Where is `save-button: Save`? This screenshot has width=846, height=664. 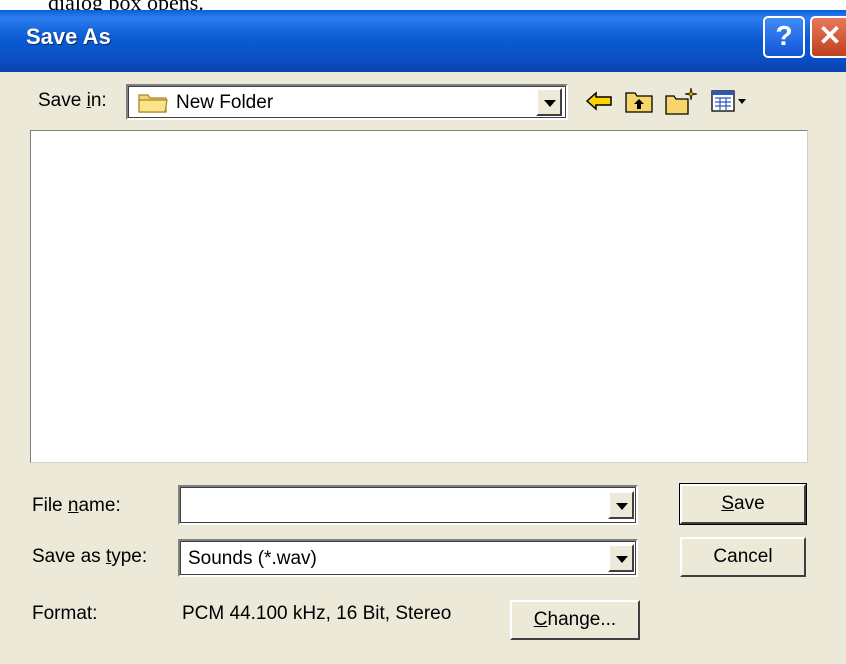 save-button: Save is located at coordinates (743, 504).